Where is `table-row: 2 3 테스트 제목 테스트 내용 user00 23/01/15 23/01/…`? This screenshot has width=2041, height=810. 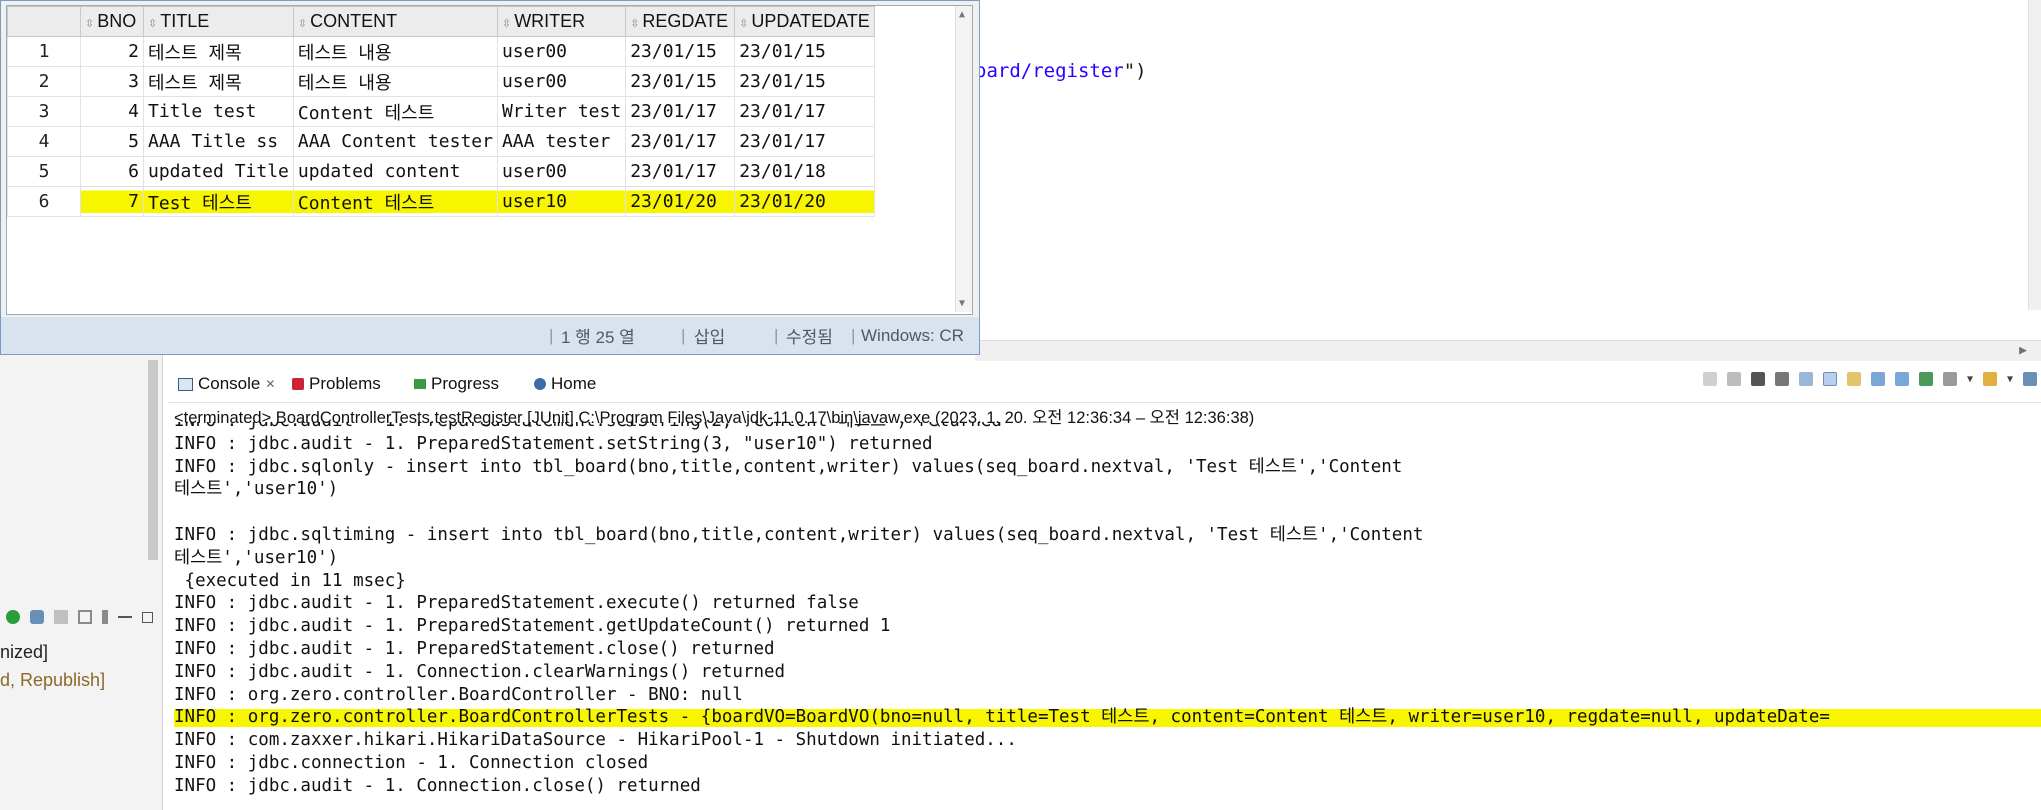
table-row: 2 3 테스트 제목 테스트 내용 user00 23/01/15 23/01/… is located at coordinates (441, 81).